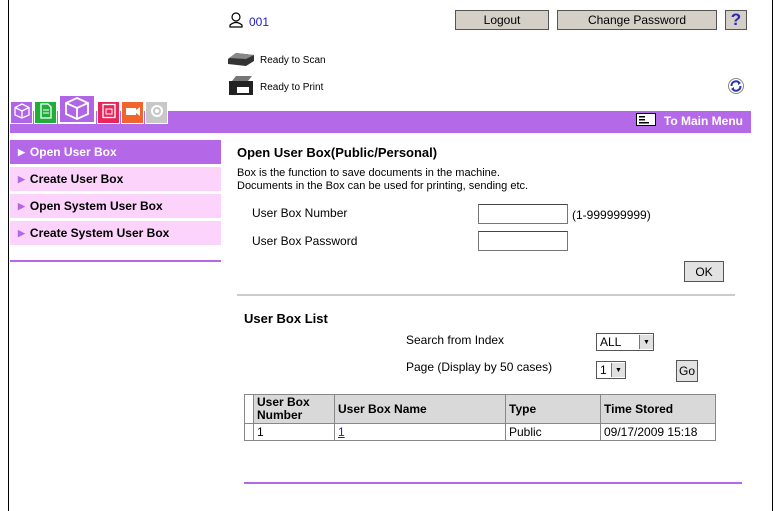 Image resolution: width=780 pixels, height=511 pixels. Describe the element at coordinates (241, 87) in the screenshot. I see `printer-icon` at that location.